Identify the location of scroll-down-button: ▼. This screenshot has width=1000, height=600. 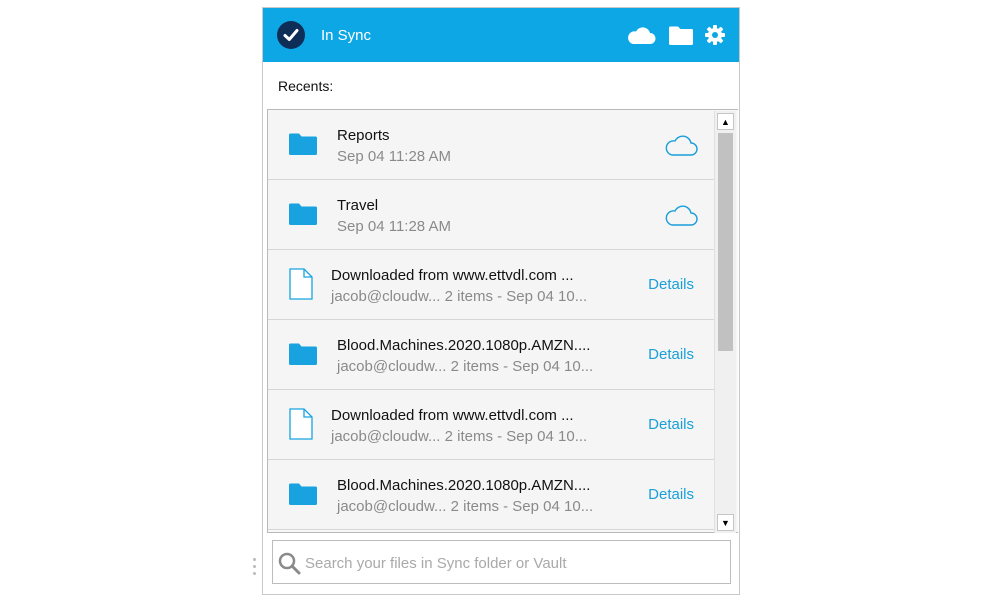
(725, 522).